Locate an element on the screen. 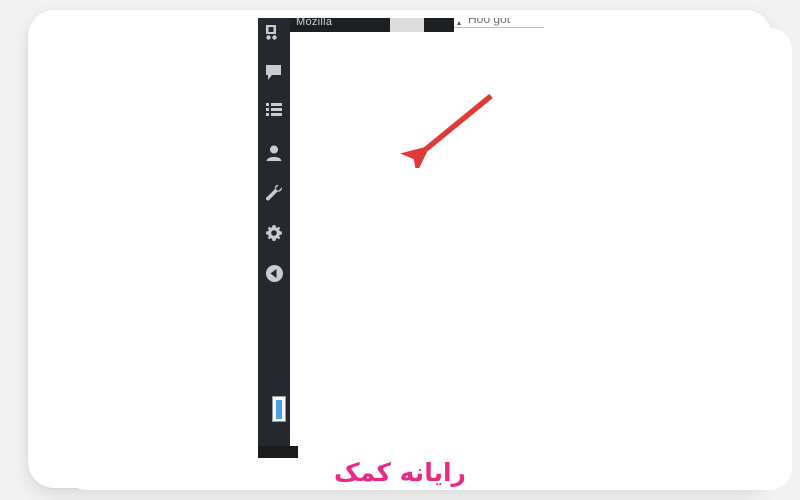 Image resolution: width=800 pixels, height=500 pixels. sidebar-icon-rail is located at coordinates (274, 232).